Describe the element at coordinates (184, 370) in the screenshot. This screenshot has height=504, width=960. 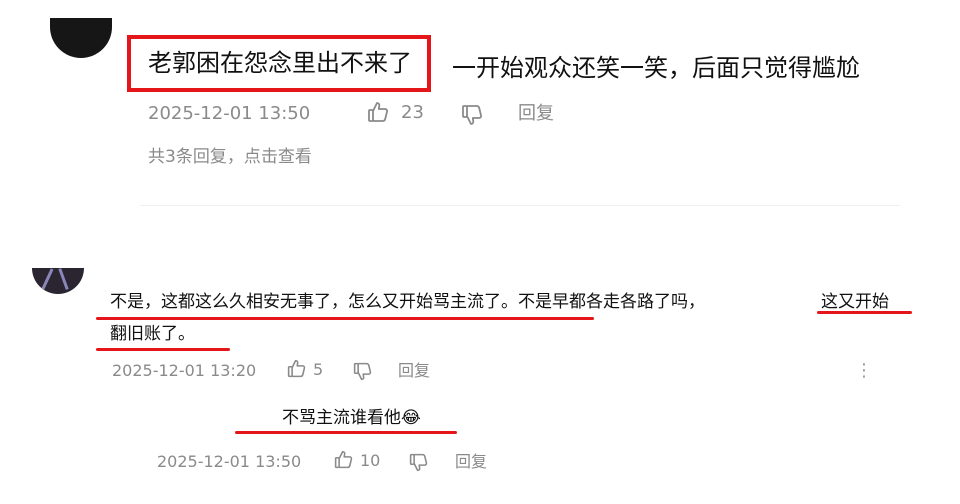
I see `comment-timestamp: 2025-12-01 13:20` at that location.